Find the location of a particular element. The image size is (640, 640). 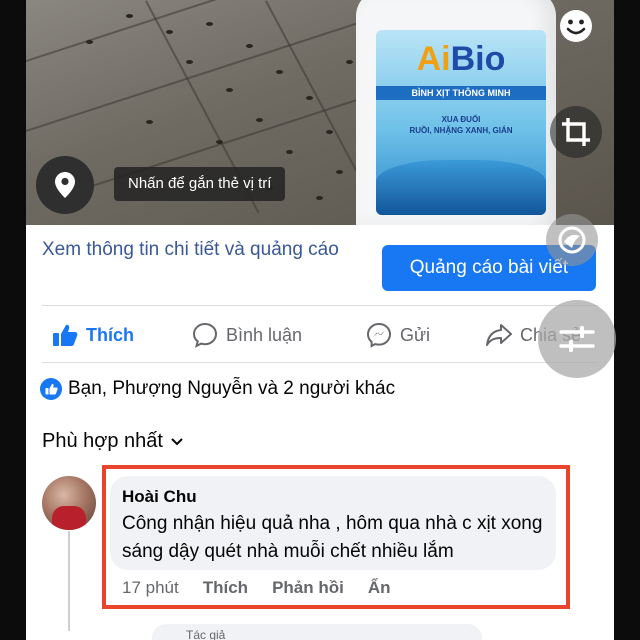

location-pin-button is located at coordinates (65, 185).